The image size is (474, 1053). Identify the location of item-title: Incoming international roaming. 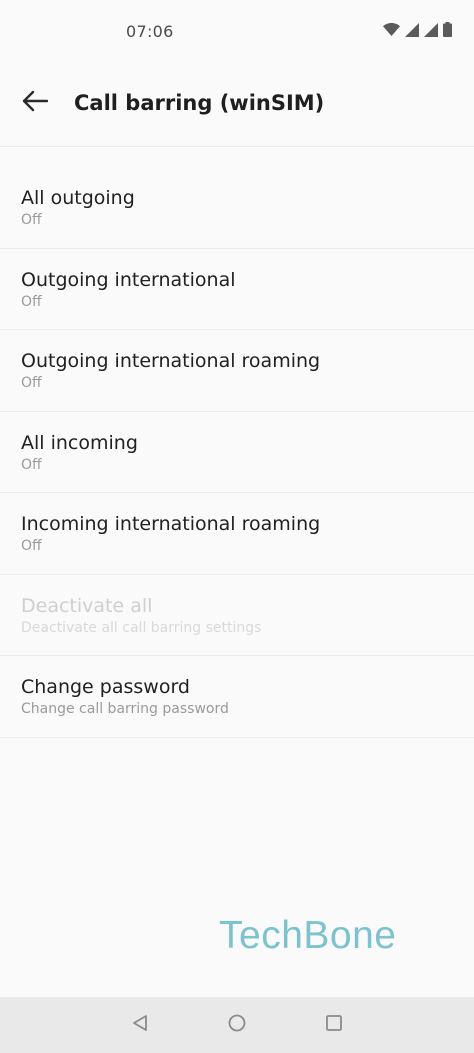
(171, 524).